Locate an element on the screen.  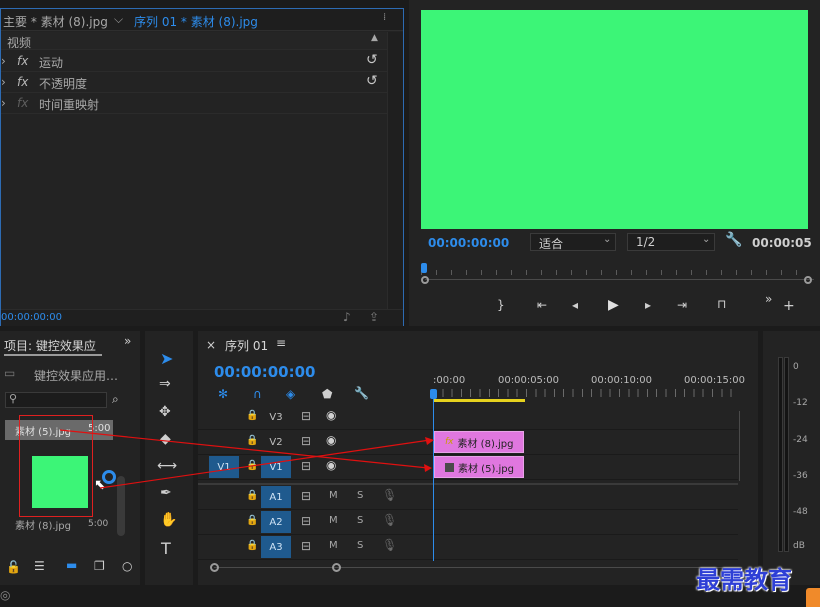
watermark-text: 最需教育 is located at coordinates (744, 579).